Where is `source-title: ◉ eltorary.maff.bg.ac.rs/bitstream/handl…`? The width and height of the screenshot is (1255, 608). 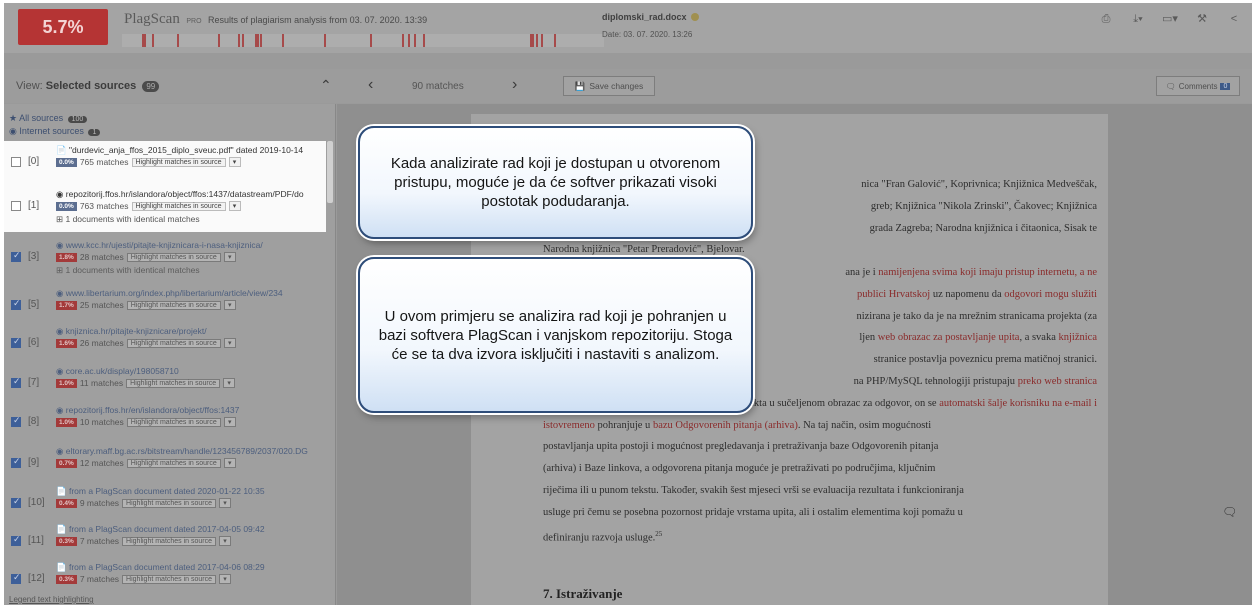 source-title: ◉ eltorary.maff.bg.ac.rs/bitstream/handl… is located at coordinates (189, 451).